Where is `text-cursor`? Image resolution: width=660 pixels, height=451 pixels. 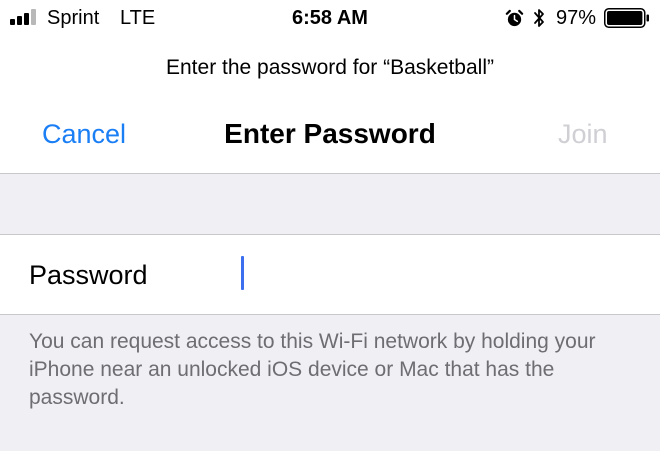 text-cursor is located at coordinates (242, 273).